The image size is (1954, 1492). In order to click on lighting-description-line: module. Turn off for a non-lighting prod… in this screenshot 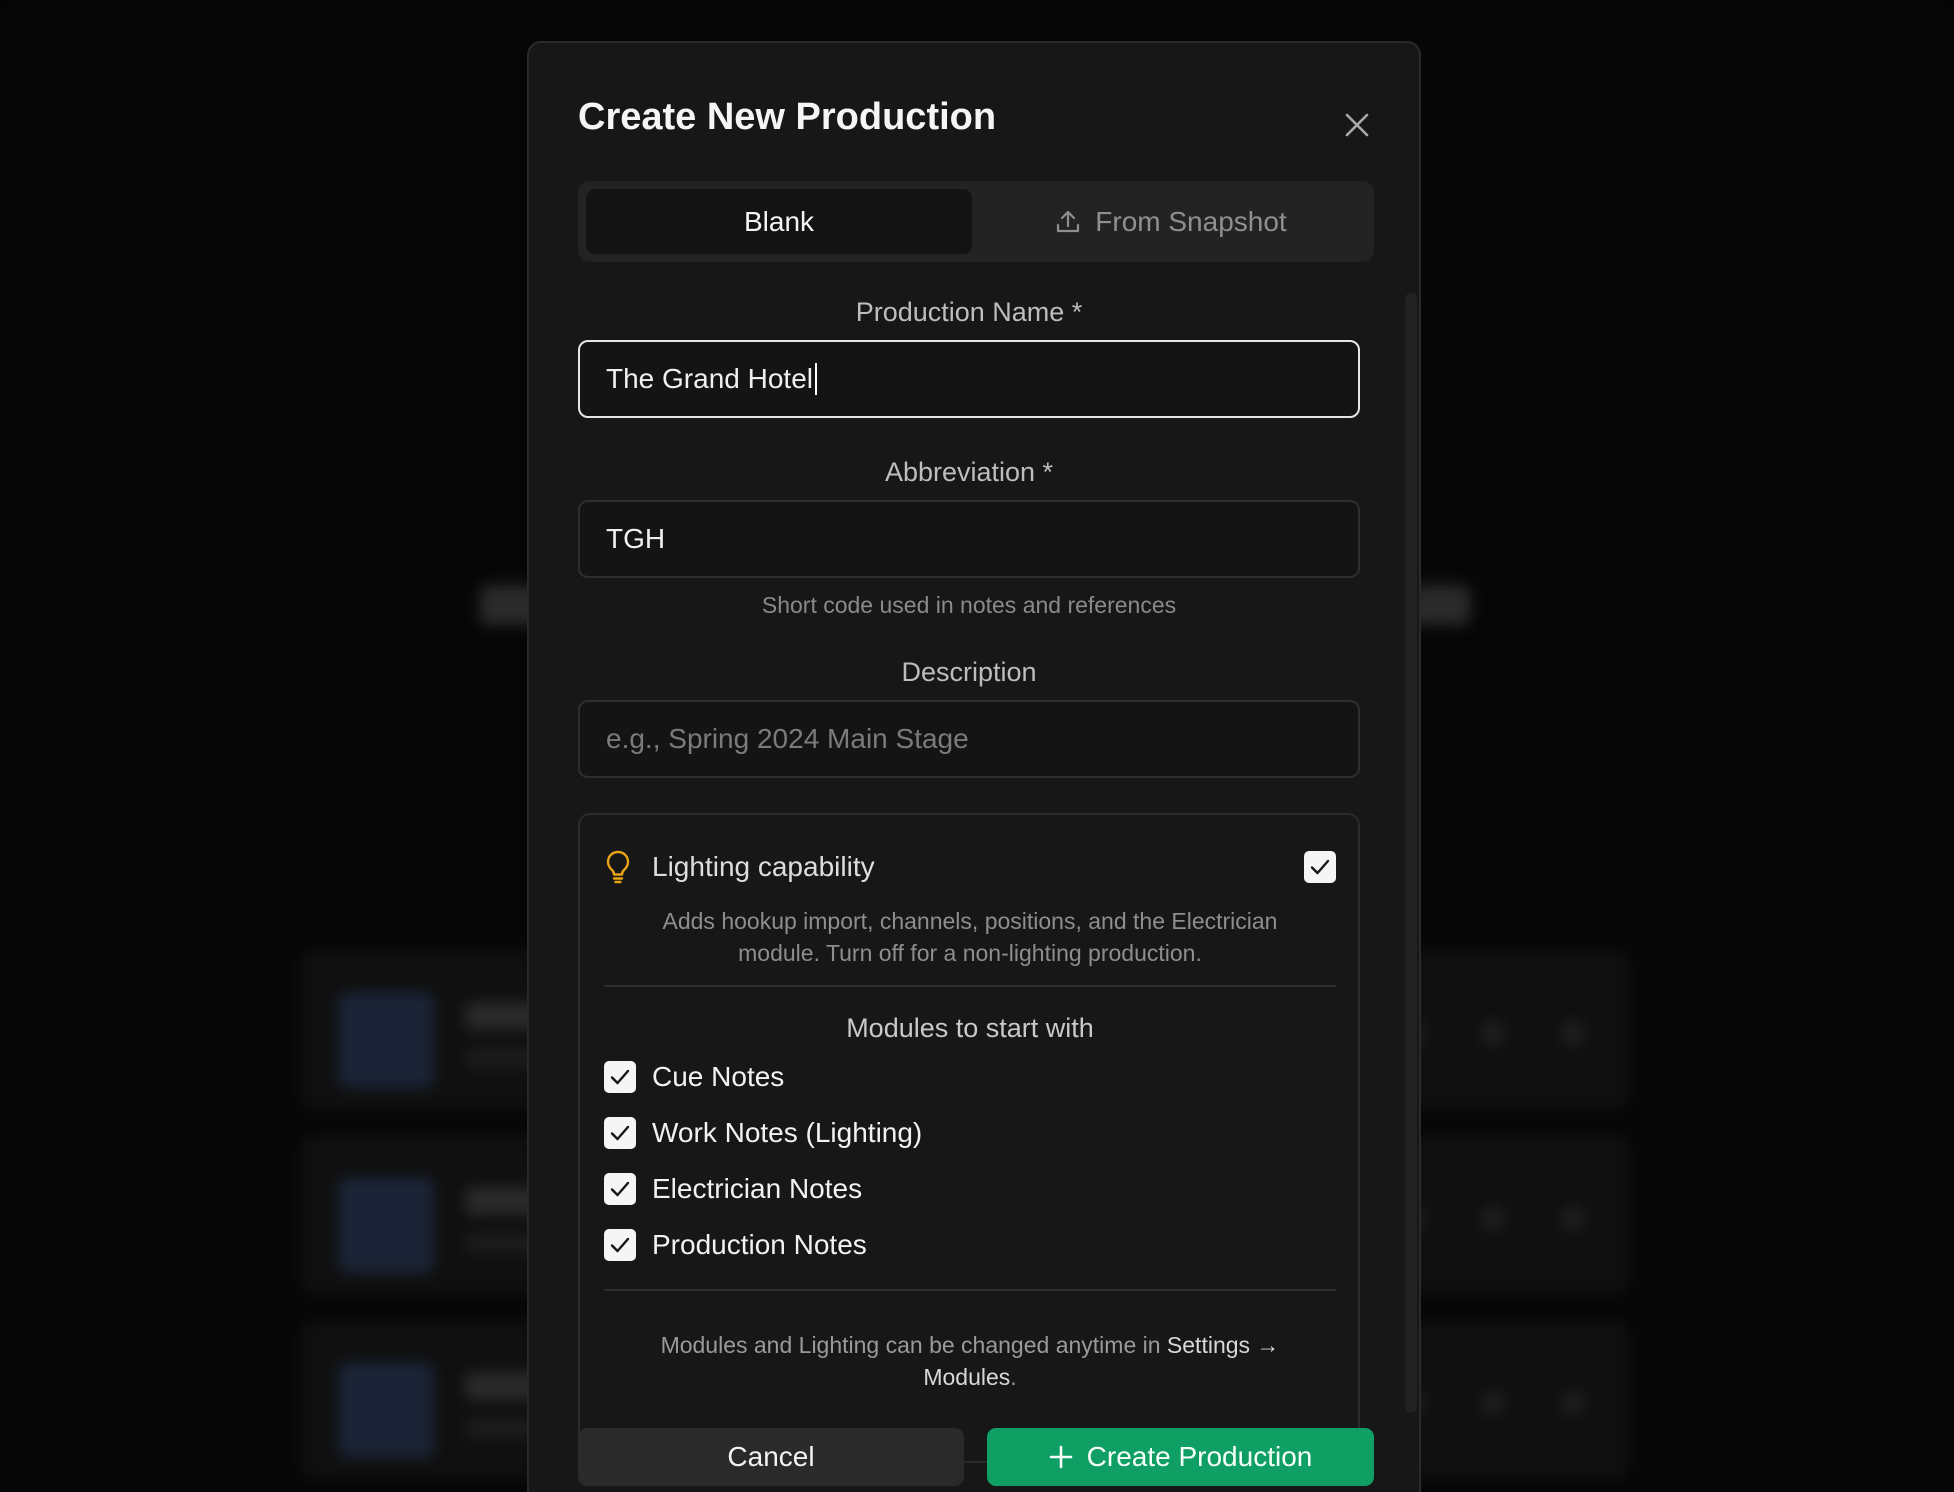, I will do `click(970, 953)`.